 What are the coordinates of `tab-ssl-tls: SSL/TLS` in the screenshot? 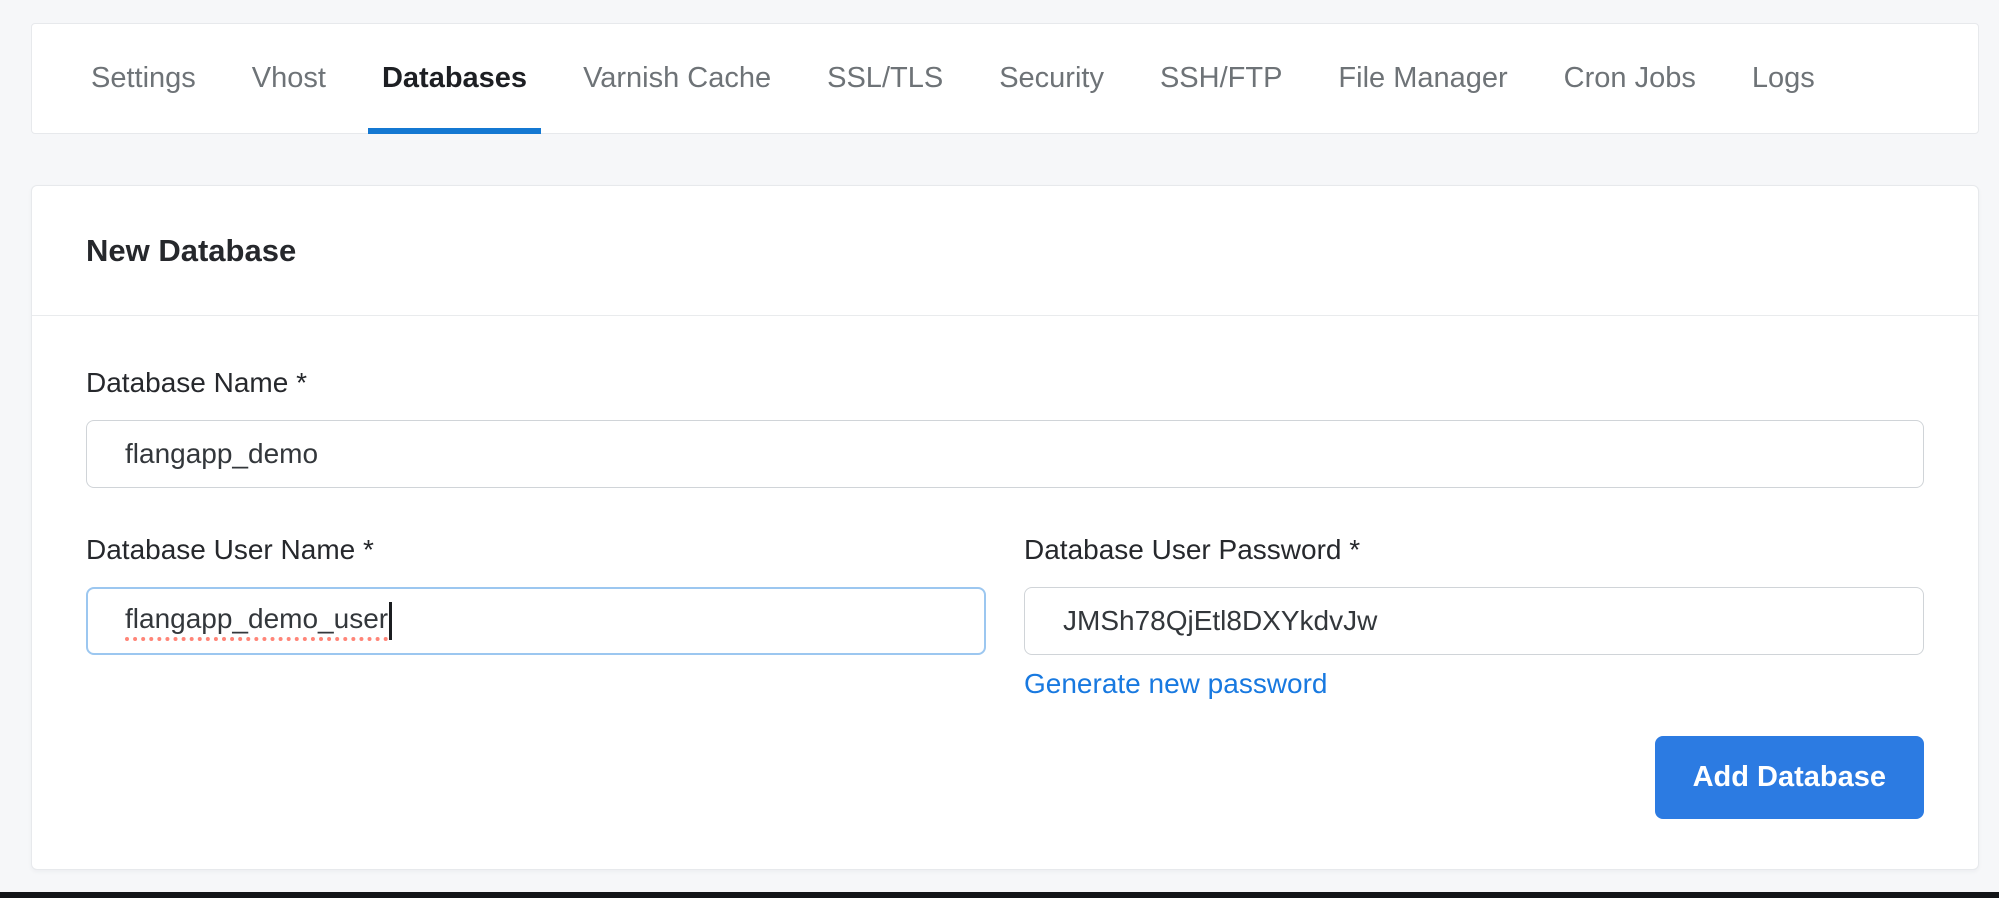 It's located at (885, 78).